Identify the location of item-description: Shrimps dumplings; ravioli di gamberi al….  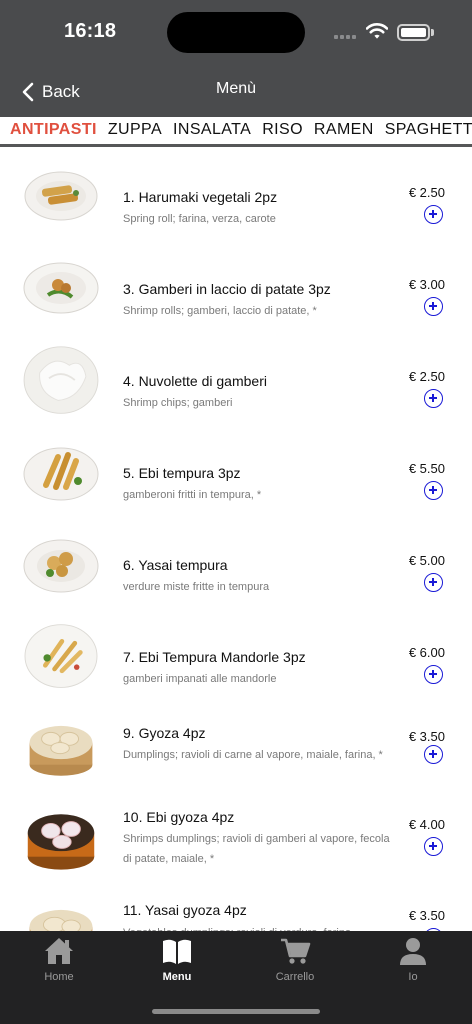
(256, 849).